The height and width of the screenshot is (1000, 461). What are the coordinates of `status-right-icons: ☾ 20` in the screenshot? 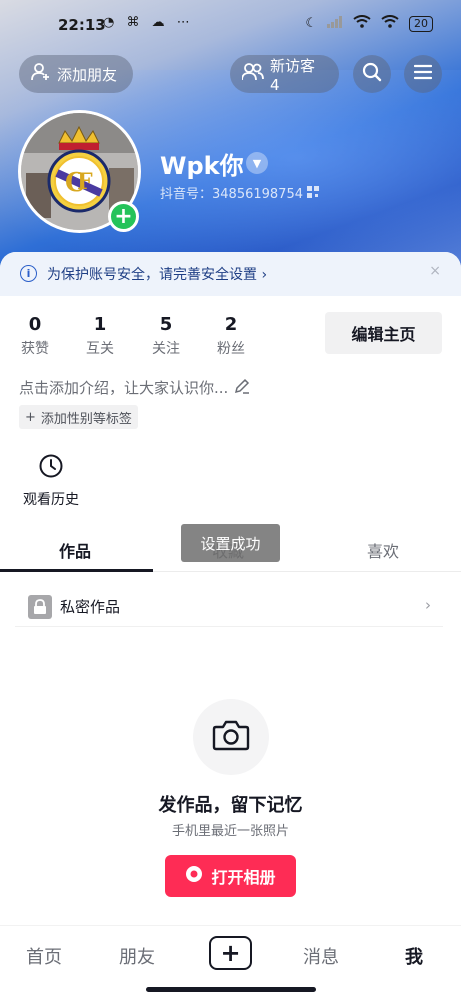 It's located at (369, 23).